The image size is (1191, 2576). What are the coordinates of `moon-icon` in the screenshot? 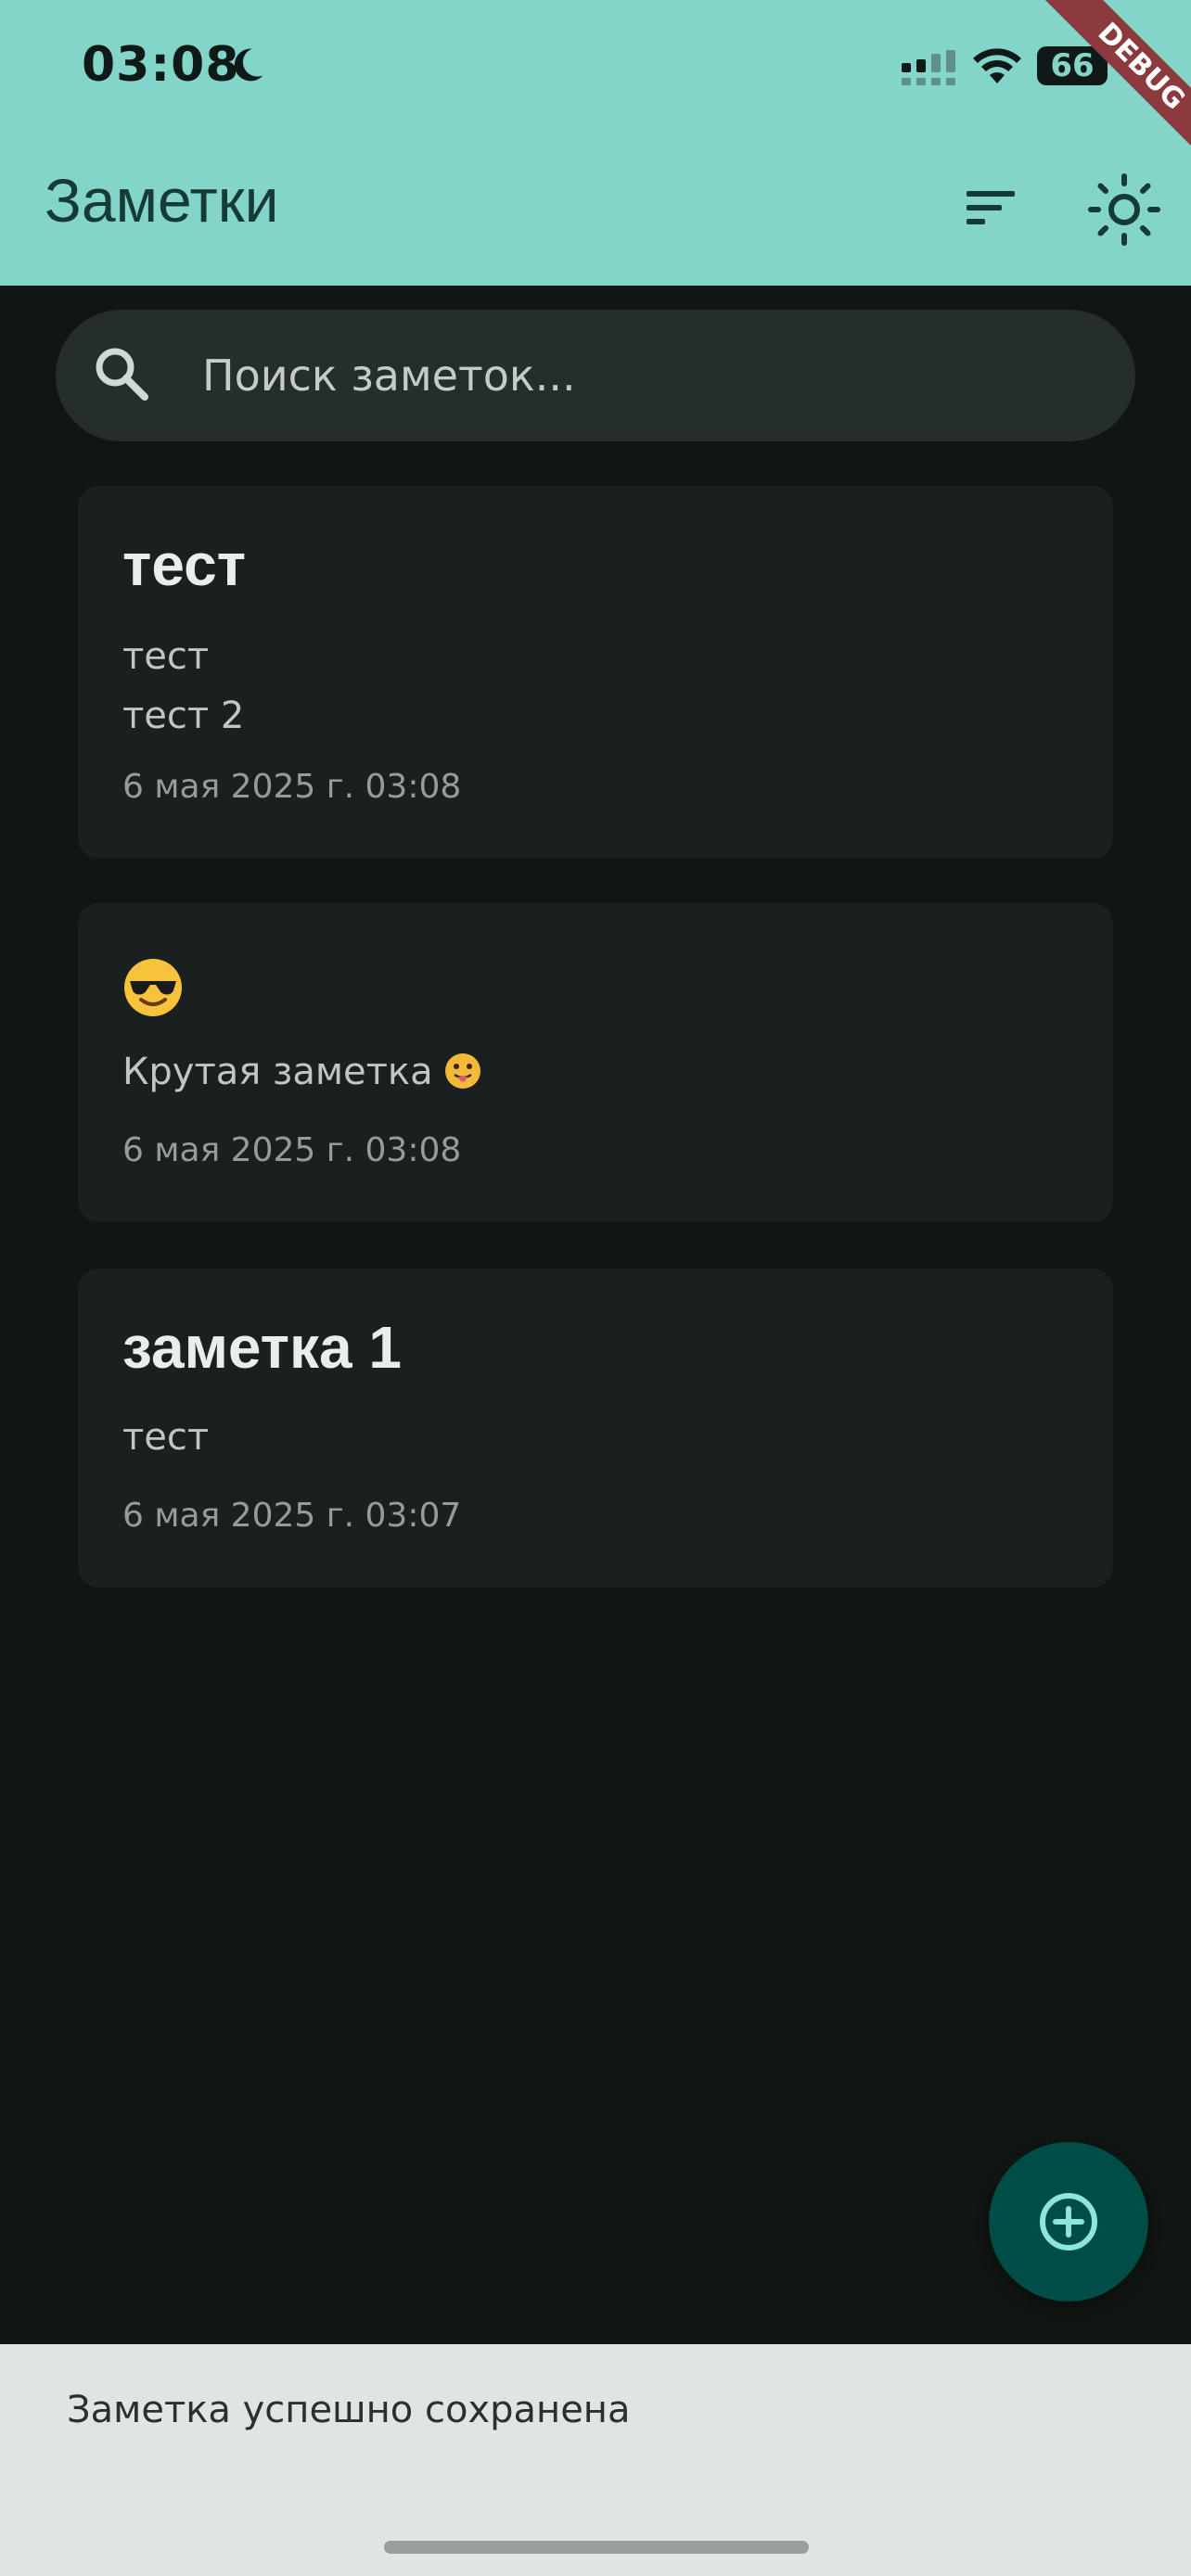 It's located at (248, 65).